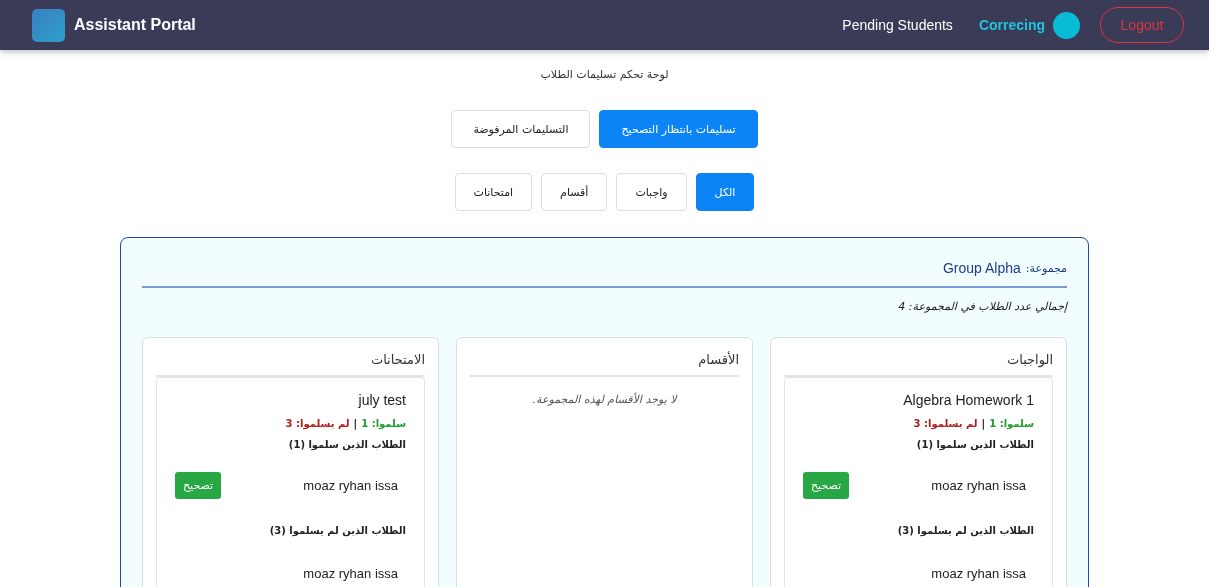 Image resolution: width=1209 pixels, height=587 pixels. I want to click on panel-title: الامتحانات, so click(290, 363).